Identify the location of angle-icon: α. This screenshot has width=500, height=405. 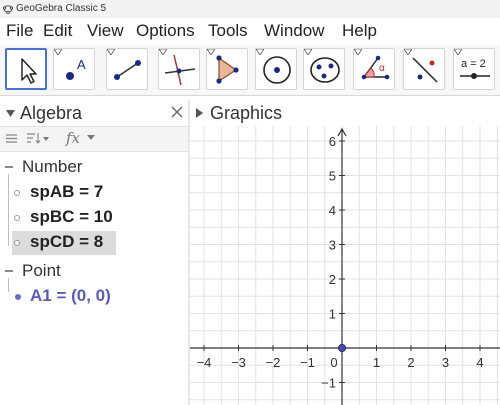
(375, 67).